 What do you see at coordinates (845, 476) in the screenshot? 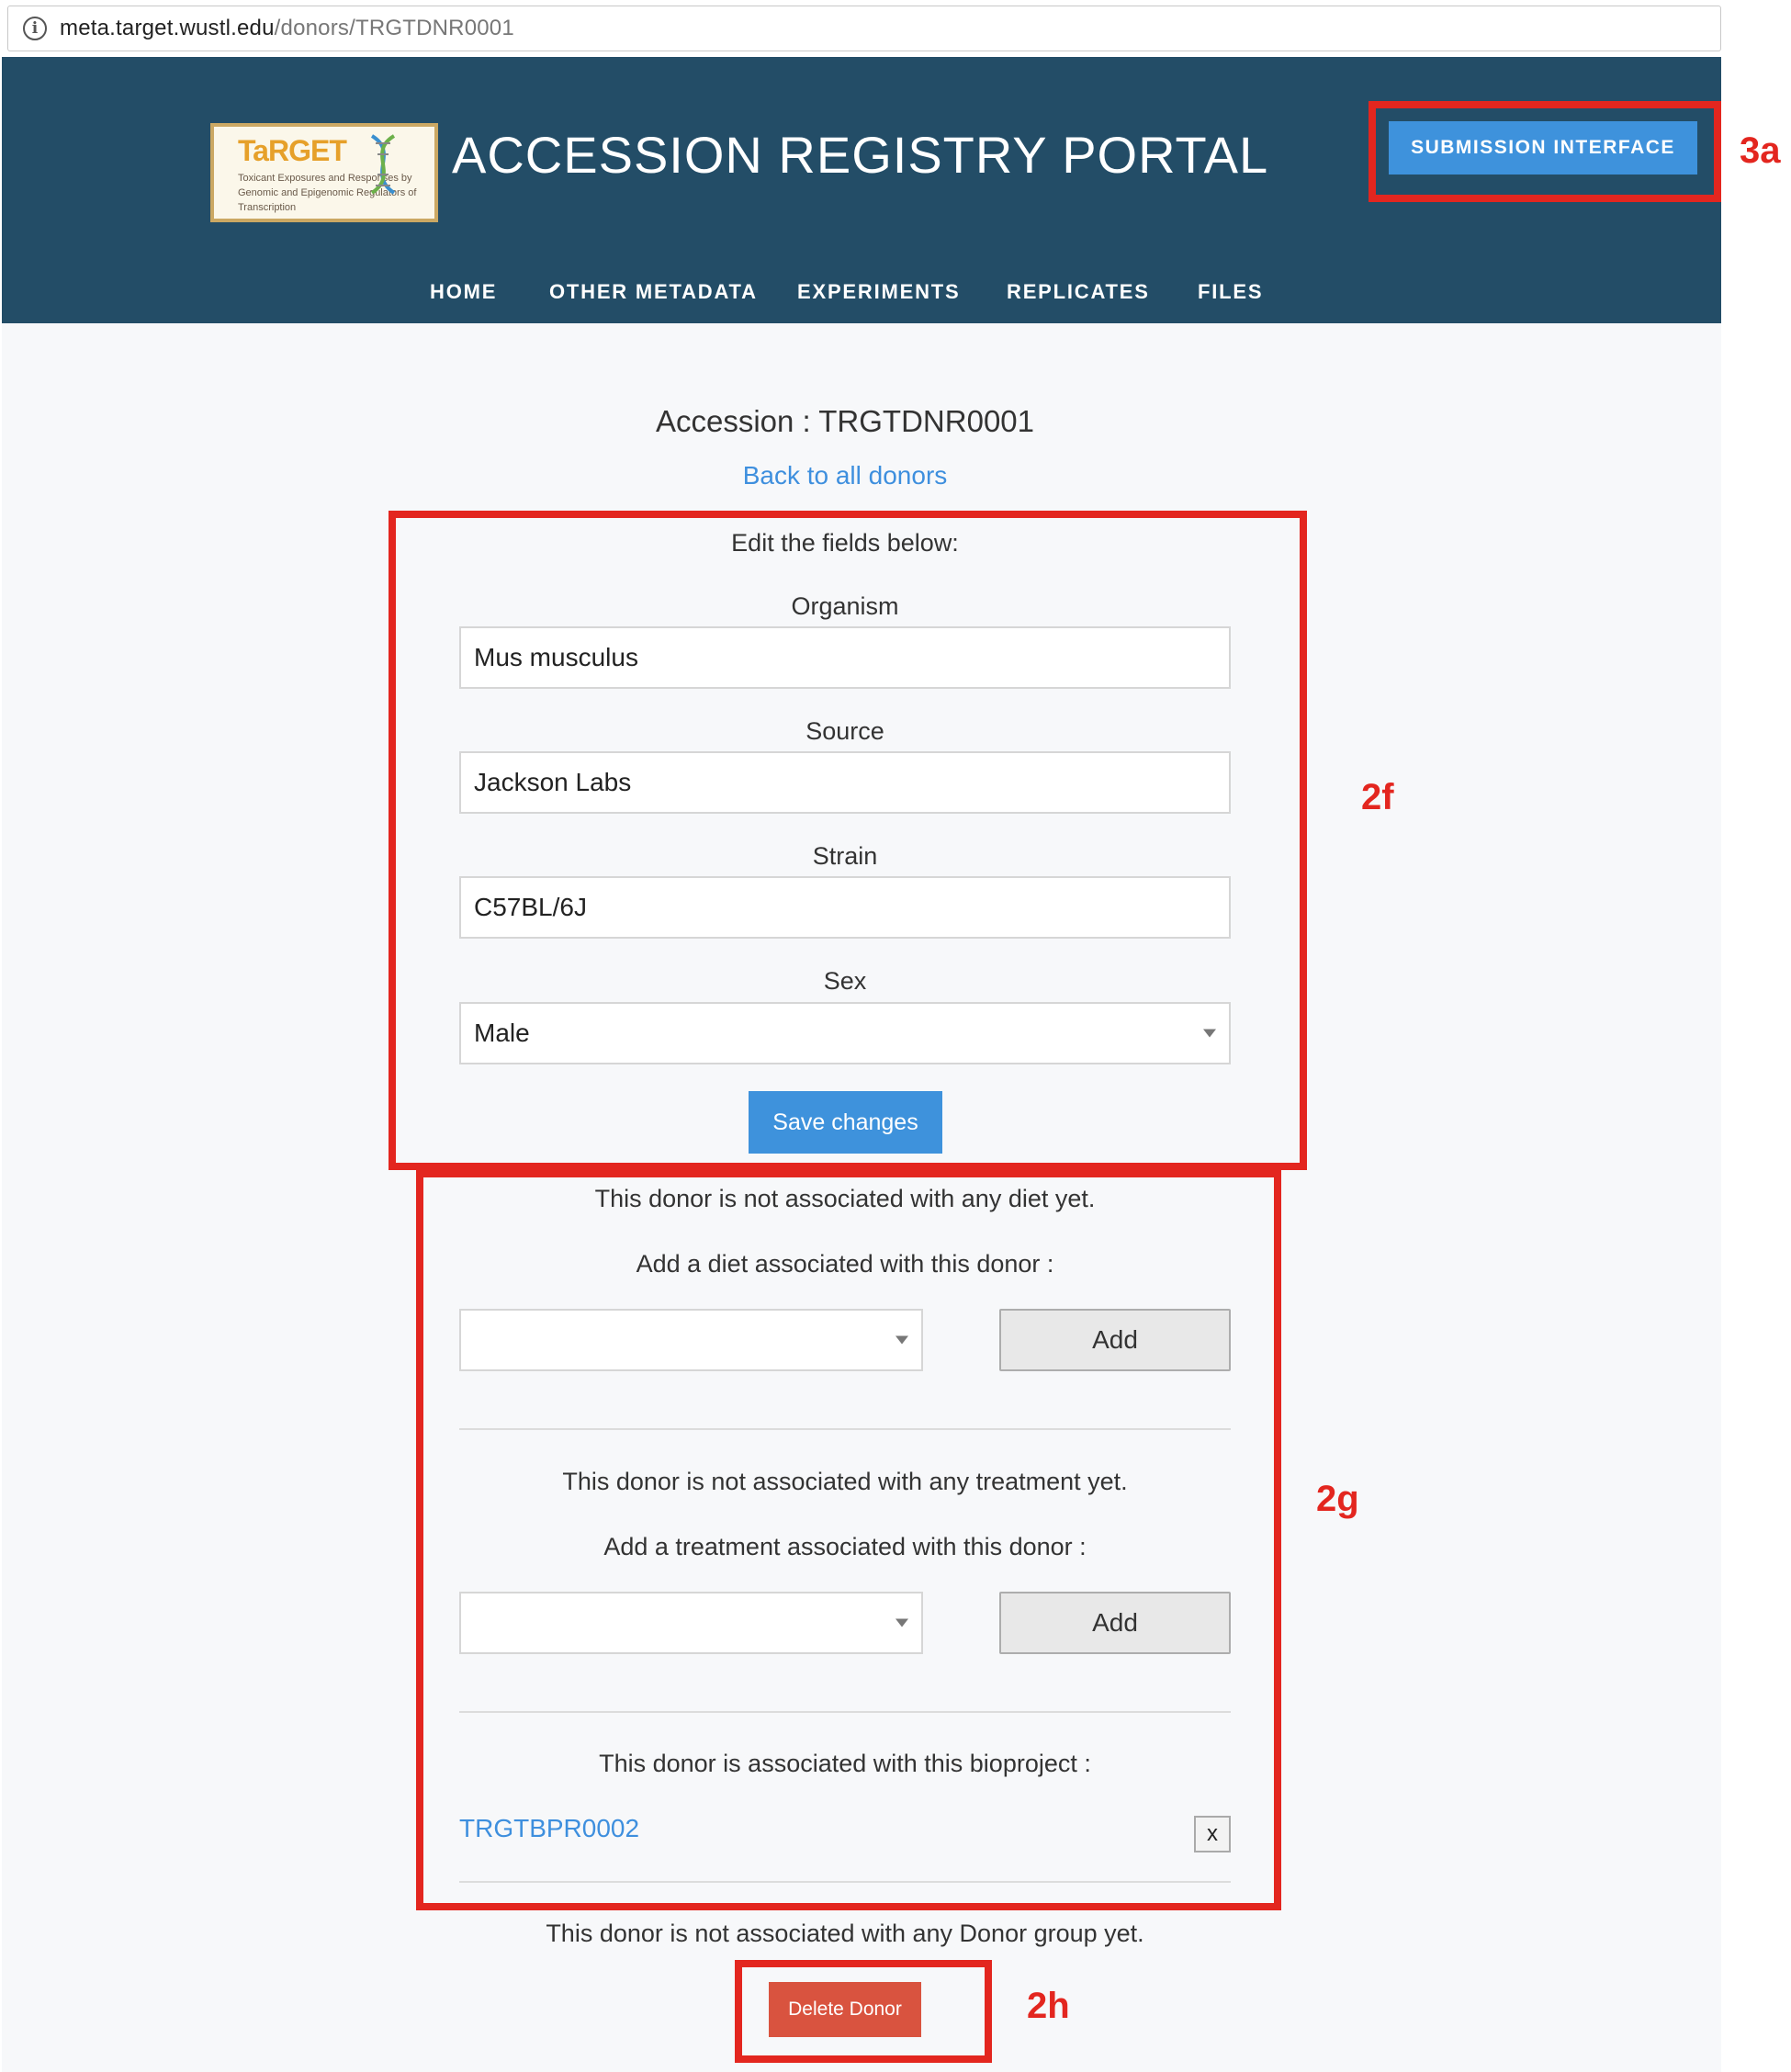
I see `back-to-donors-link: Back to all donors` at bounding box center [845, 476].